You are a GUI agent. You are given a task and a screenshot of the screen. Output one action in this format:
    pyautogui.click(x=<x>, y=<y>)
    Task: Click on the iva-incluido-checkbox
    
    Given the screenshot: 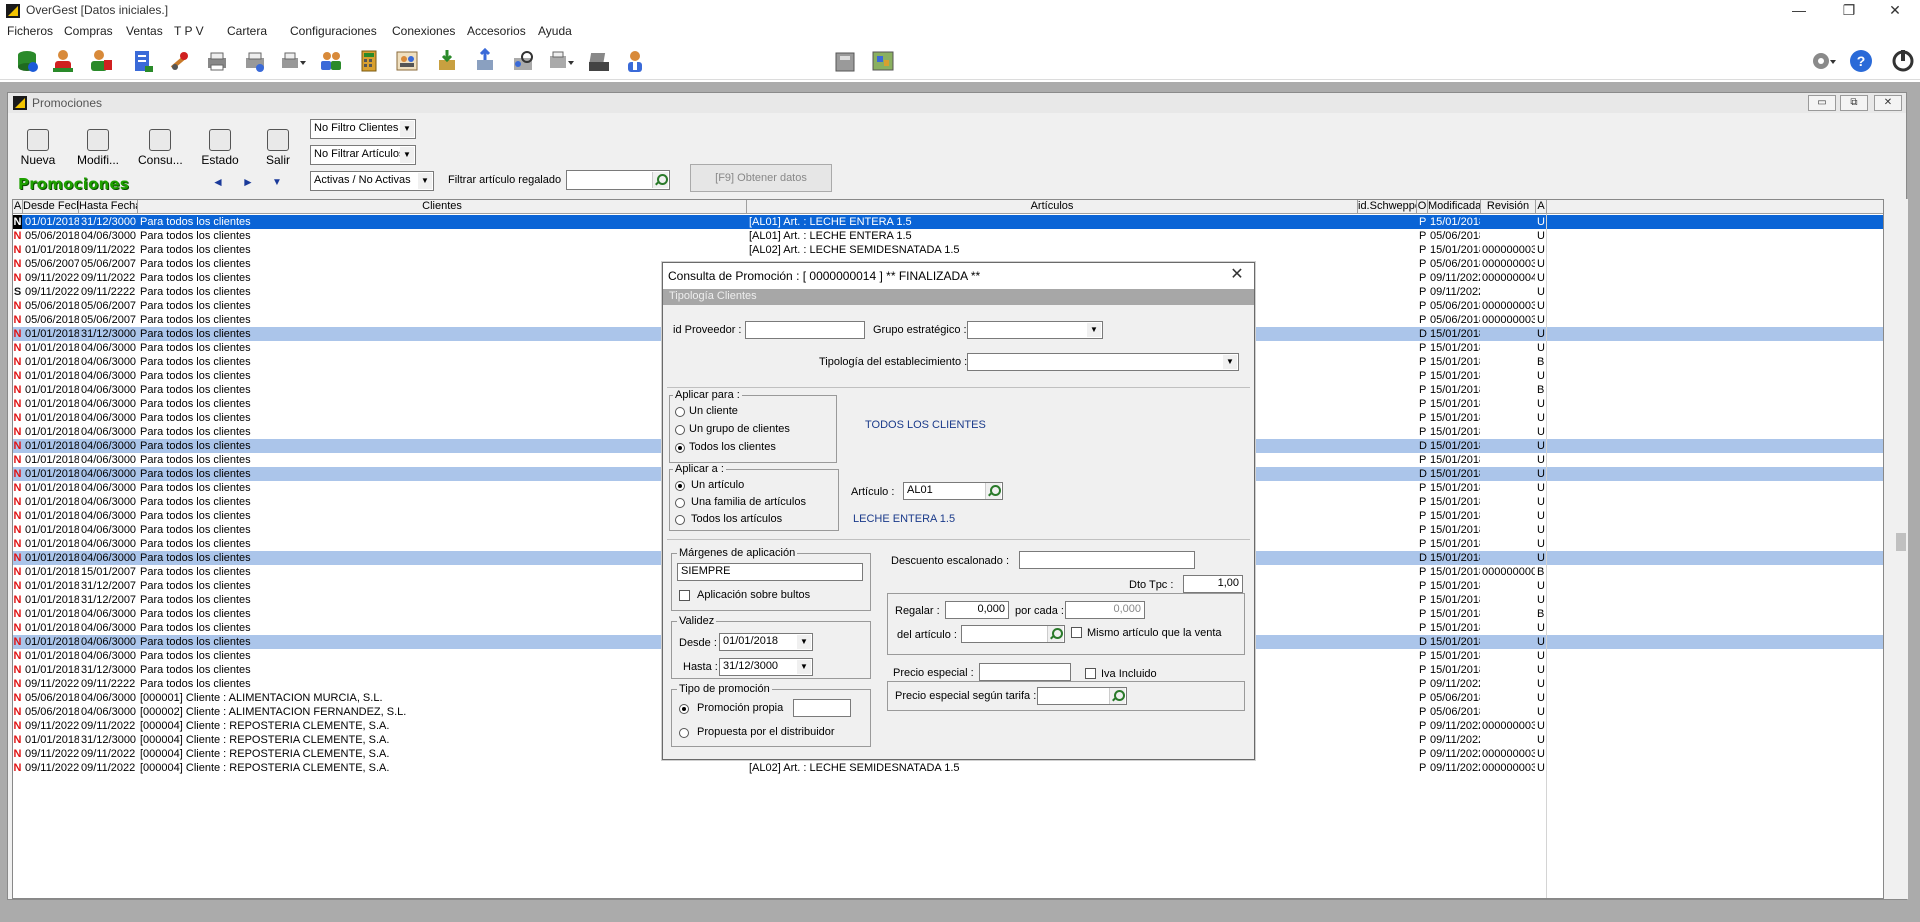 What is the action you would take?
    pyautogui.click(x=1090, y=673)
    